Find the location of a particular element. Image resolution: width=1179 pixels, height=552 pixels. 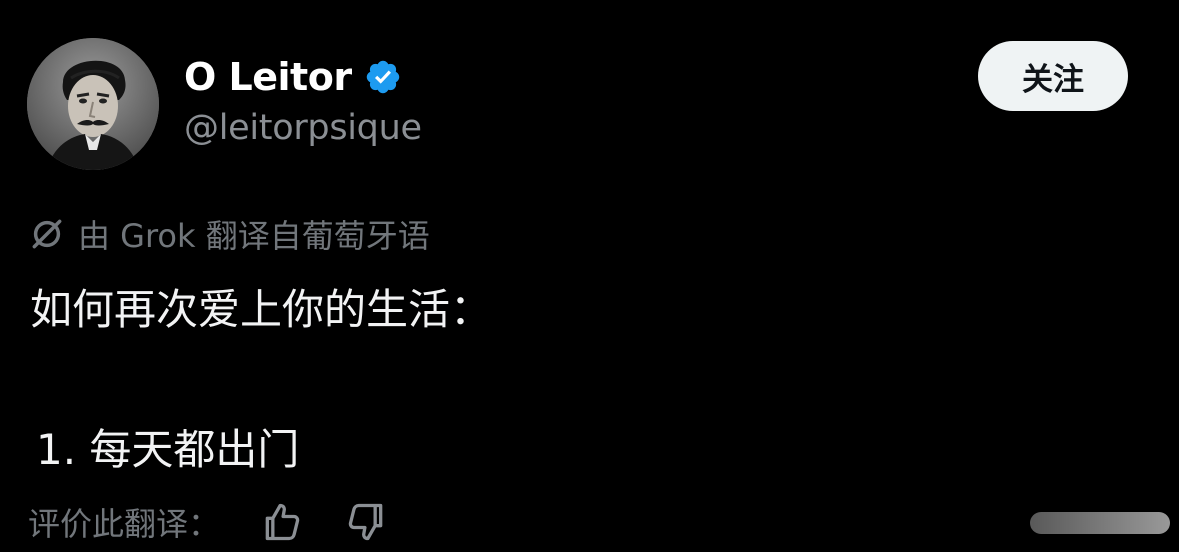

thumbs-up-icon is located at coordinates (282, 522).